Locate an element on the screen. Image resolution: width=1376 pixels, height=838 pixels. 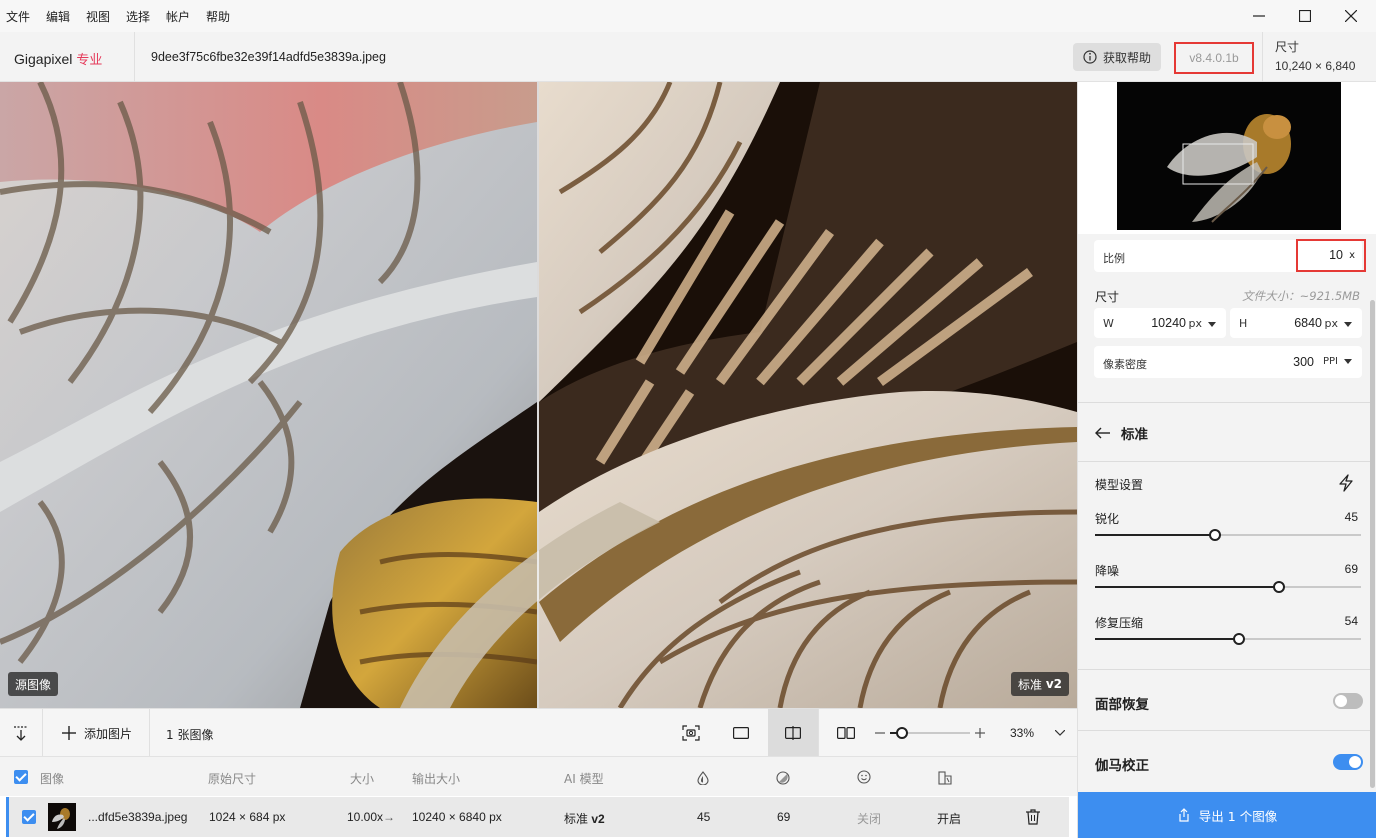
side-by-side-view-button is located at coordinates (846, 733).